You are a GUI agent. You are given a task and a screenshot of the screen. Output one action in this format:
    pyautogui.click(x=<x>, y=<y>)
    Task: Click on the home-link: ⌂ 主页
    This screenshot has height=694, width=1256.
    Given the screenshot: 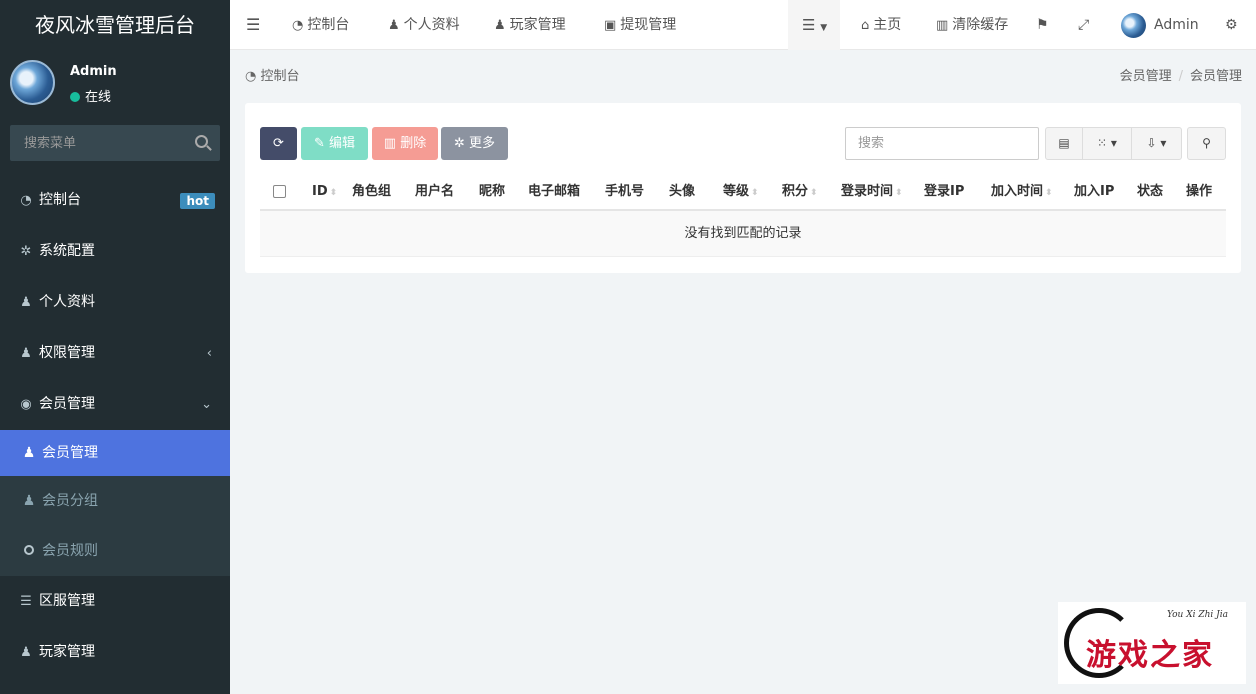 What is the action you would take?
    pyautogui.click(x=881, y=25)
    